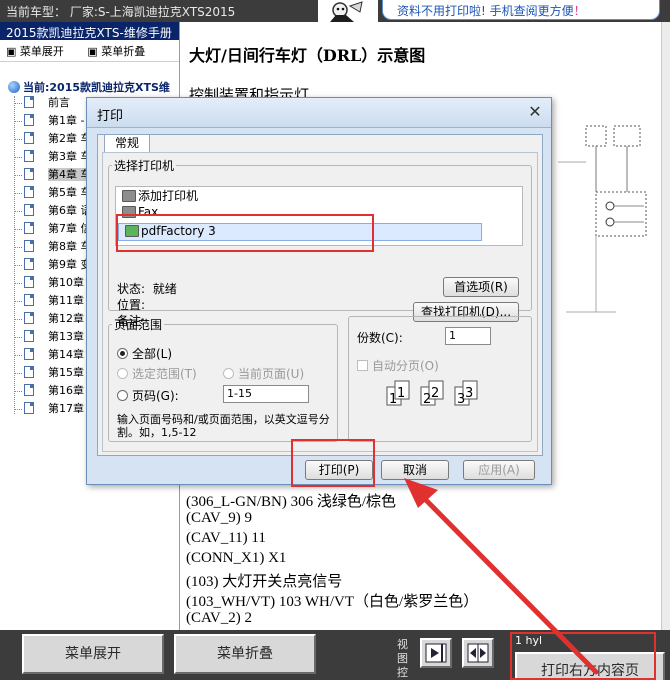  I want to click on svg-text: 3, so click(469, 393).